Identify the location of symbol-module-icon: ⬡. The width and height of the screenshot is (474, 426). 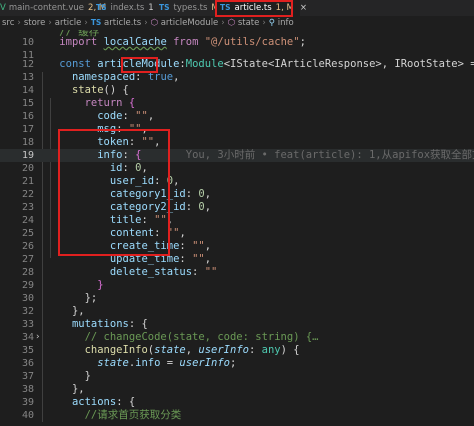
(154, 23).